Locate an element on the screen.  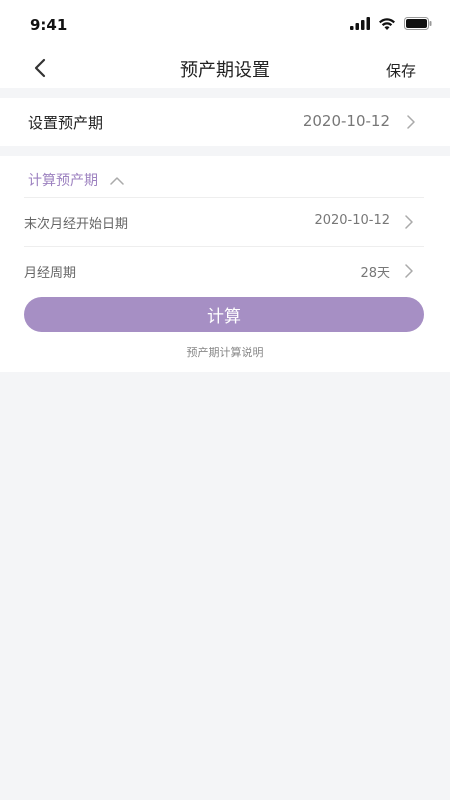
calculate-section-toggle: 计算预产期 is located at coordinates (76, 180).